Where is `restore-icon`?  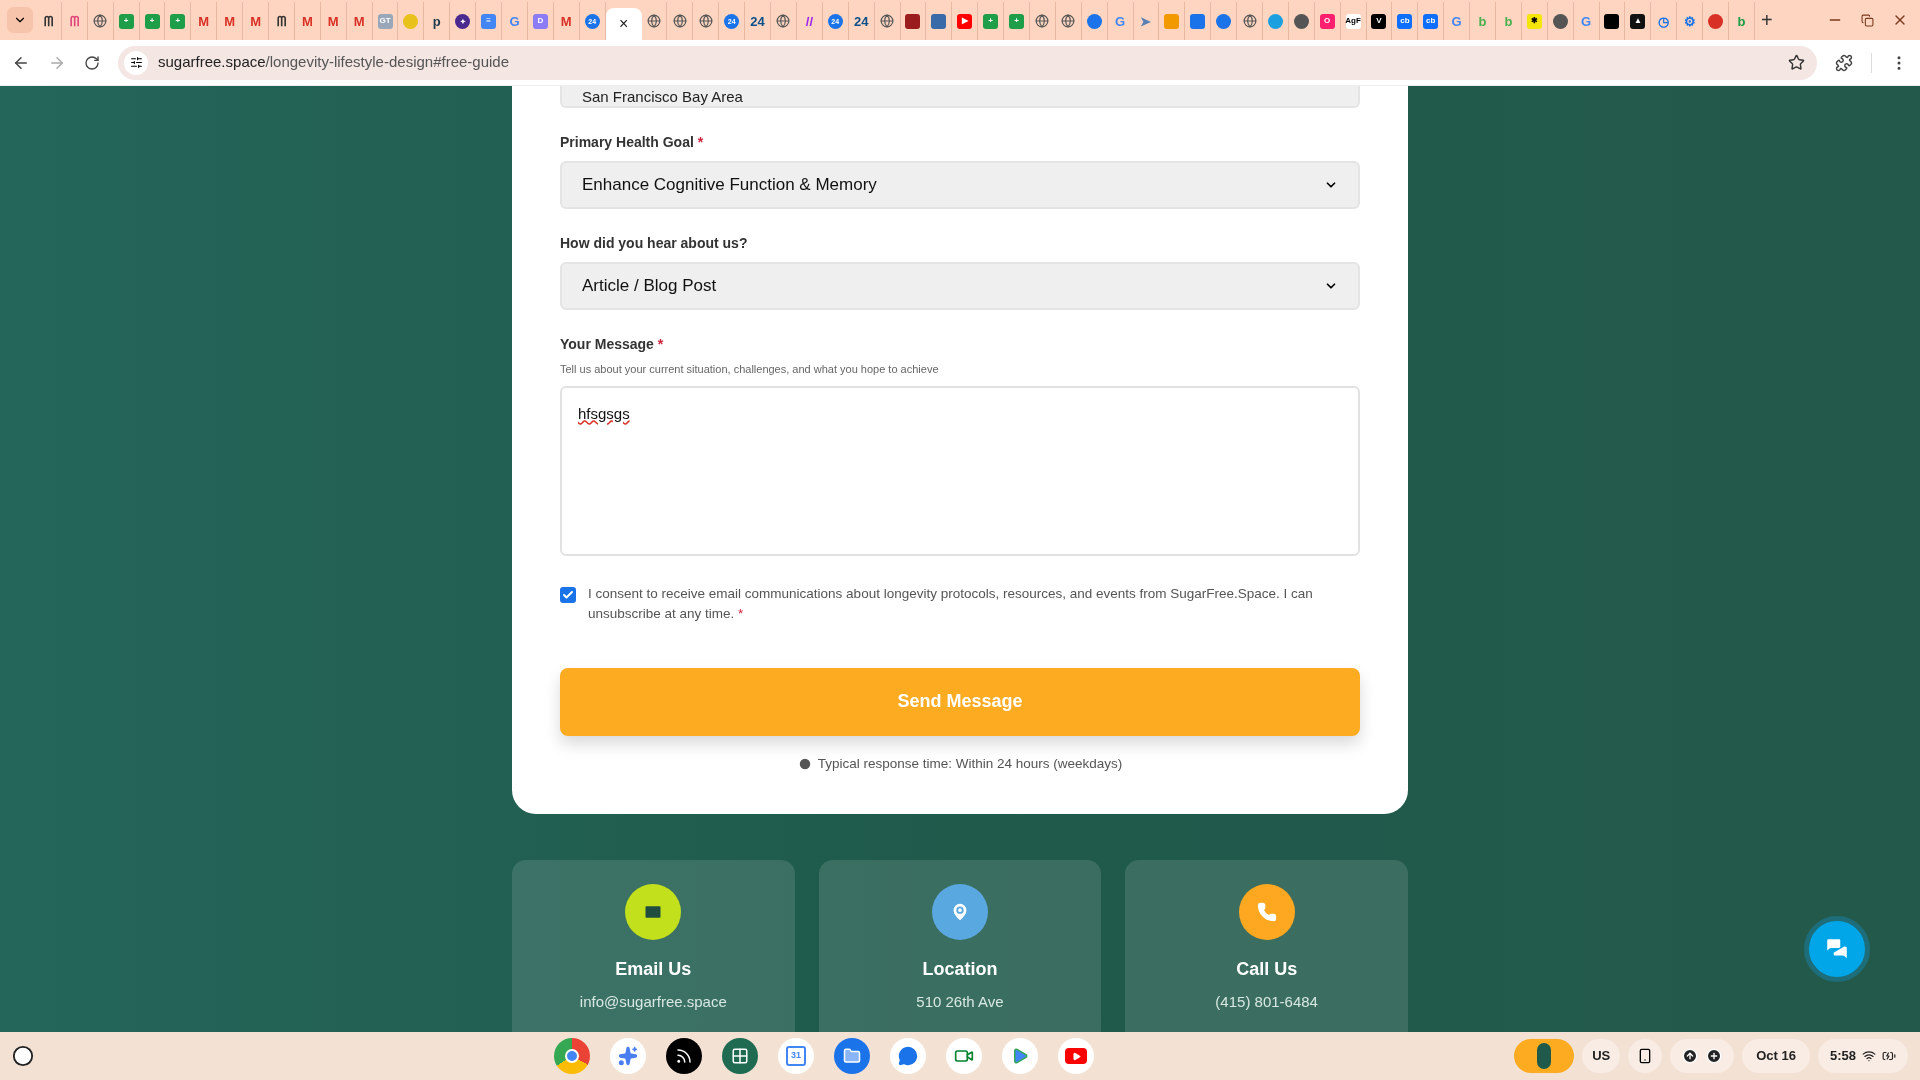 restore-icon is located at coordinates (1867, 20).